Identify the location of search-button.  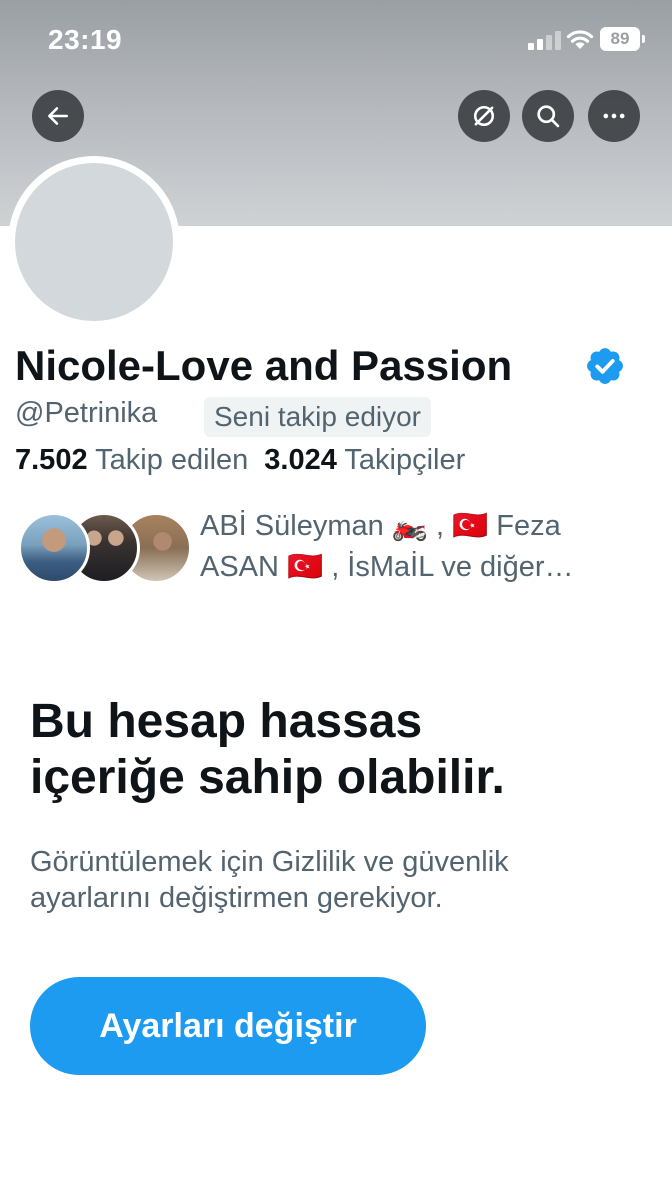
(548, 116).